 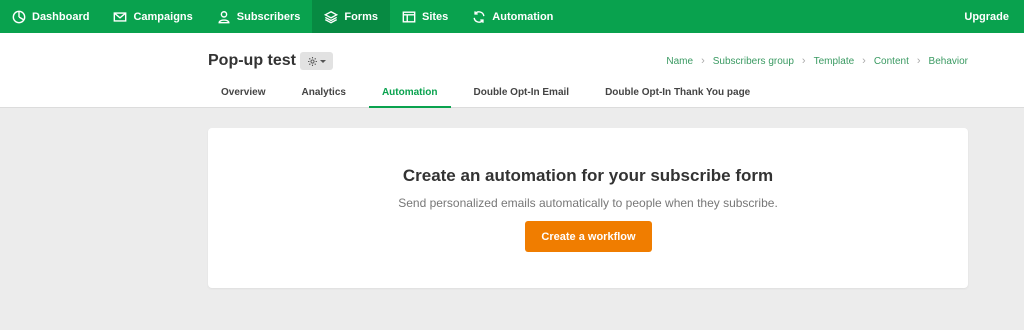 I want to click on tab-double-opt-in-thank-you-page: Double Opt-In Thank You page, so click(x=677, y=93).